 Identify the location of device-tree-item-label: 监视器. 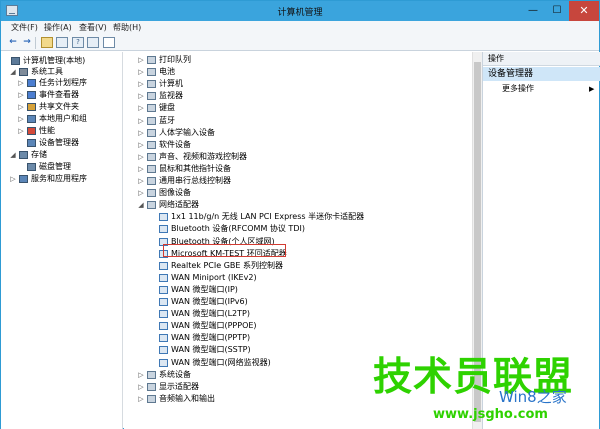
(171, 96).